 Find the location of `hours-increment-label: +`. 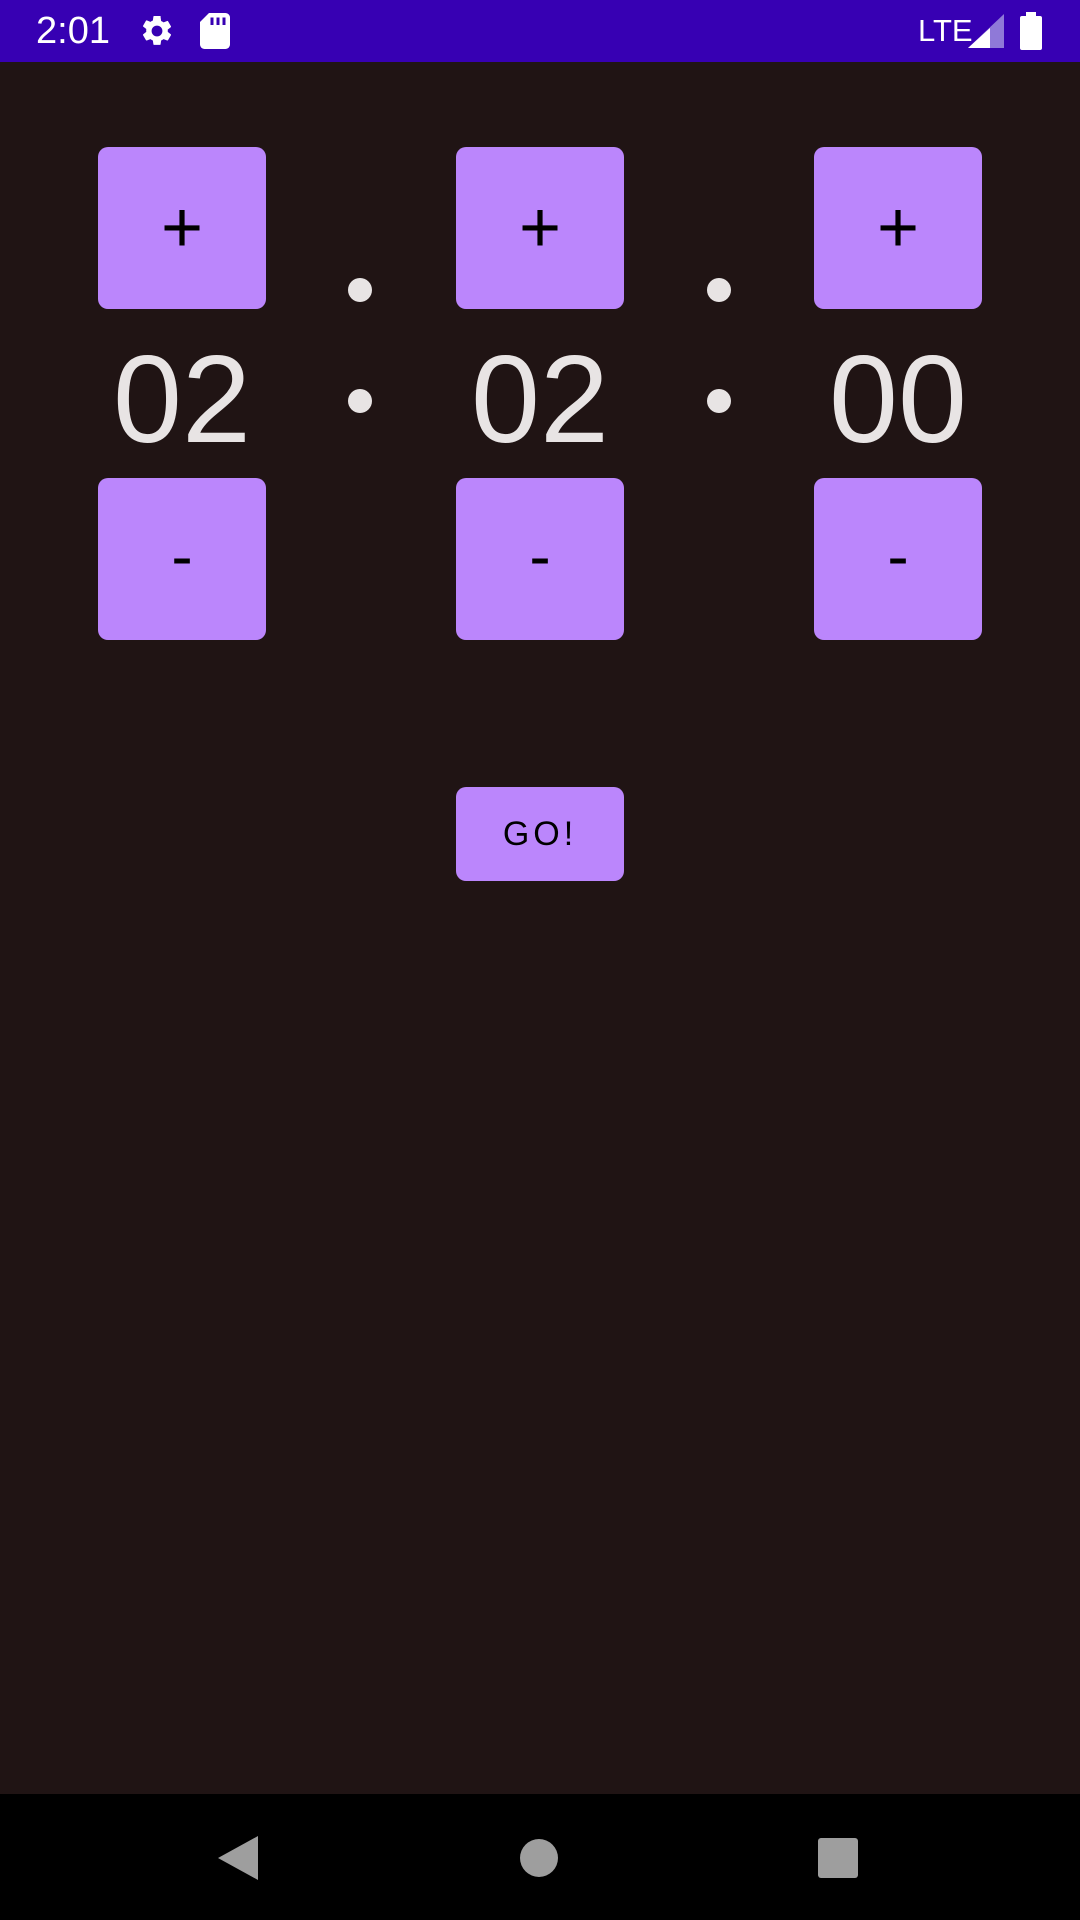

hours-increment-label: + is located at coordinates (182, 228).